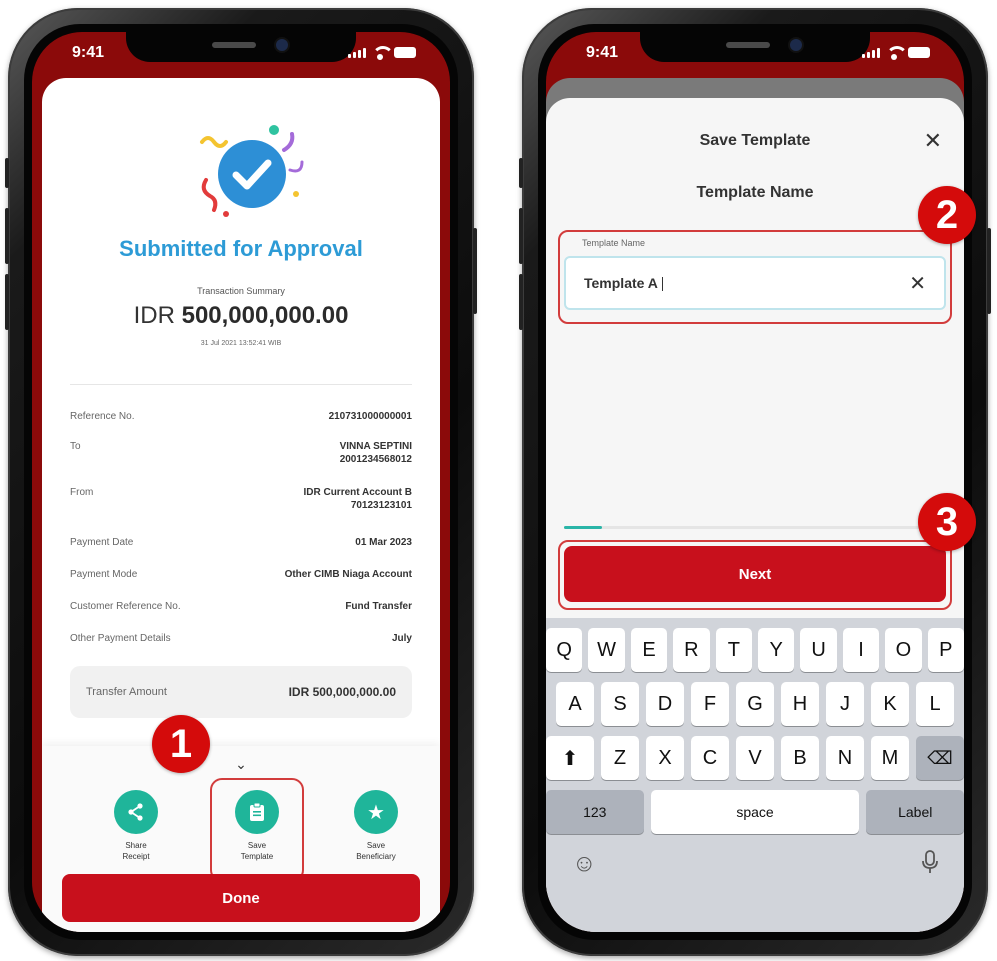 The image size is (997, 961). Describe the element at coordinates (930, 865) in the screenshot. I see `microphone-icon` at that location.